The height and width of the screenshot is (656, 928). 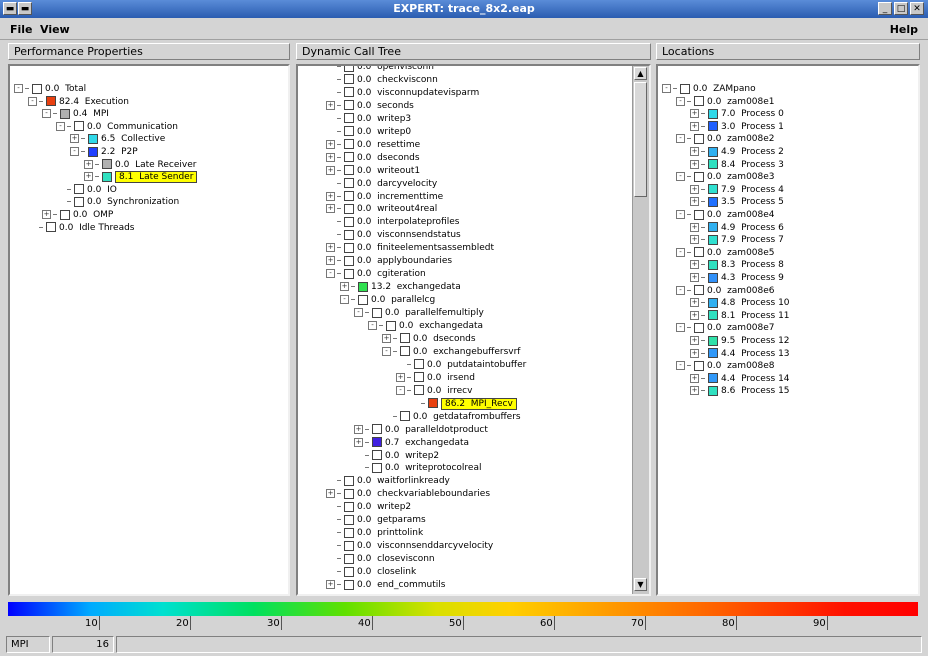 What do you see at coordinates (388, 481) in the screenshot?
I see `tree-node: 0.0 waitforlinkready` at bounding box center [388, 481].